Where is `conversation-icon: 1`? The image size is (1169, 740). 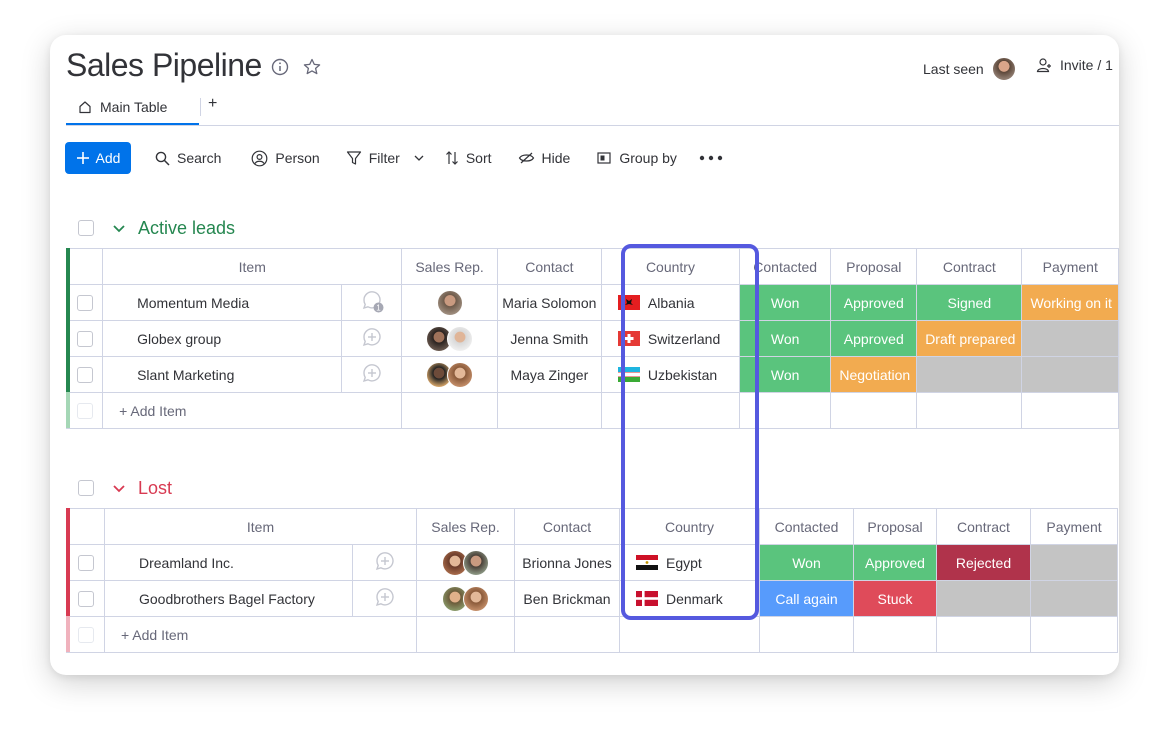 conversation-icon: 1 is located at coordinates (372, 301).